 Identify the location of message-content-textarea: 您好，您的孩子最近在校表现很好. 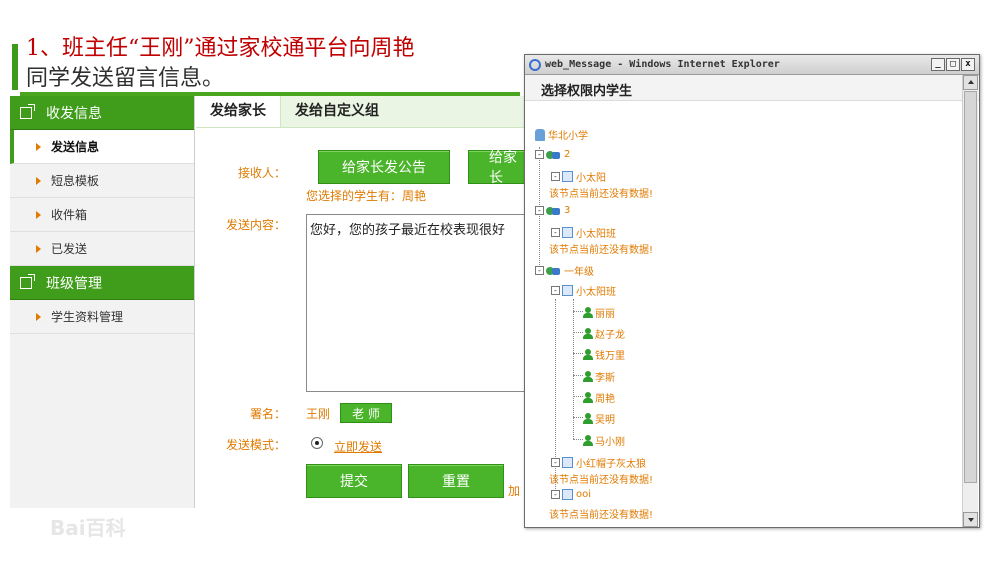
(417, 303).